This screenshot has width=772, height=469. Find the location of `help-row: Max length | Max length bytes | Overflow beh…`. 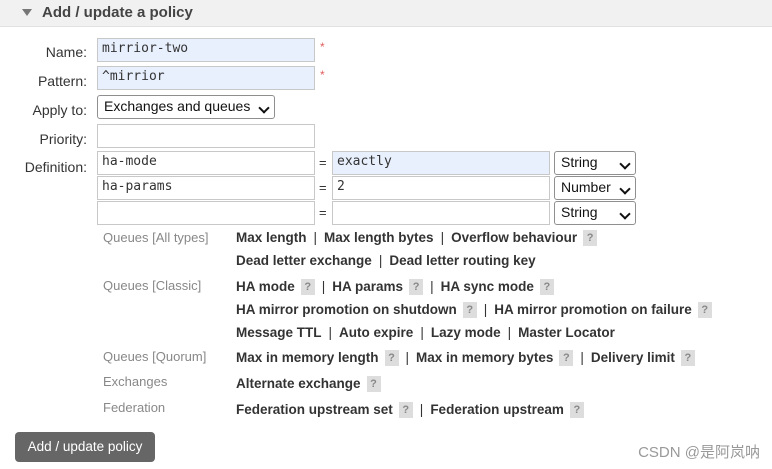

help-row: Max length | Max length bytes | Overflow beh… is located at coordinates (417, 238).